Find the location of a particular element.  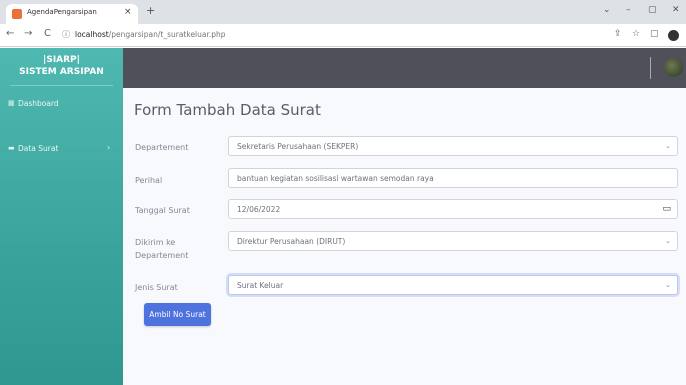

new-tab-icon: + is located at coordinates (150, 10).